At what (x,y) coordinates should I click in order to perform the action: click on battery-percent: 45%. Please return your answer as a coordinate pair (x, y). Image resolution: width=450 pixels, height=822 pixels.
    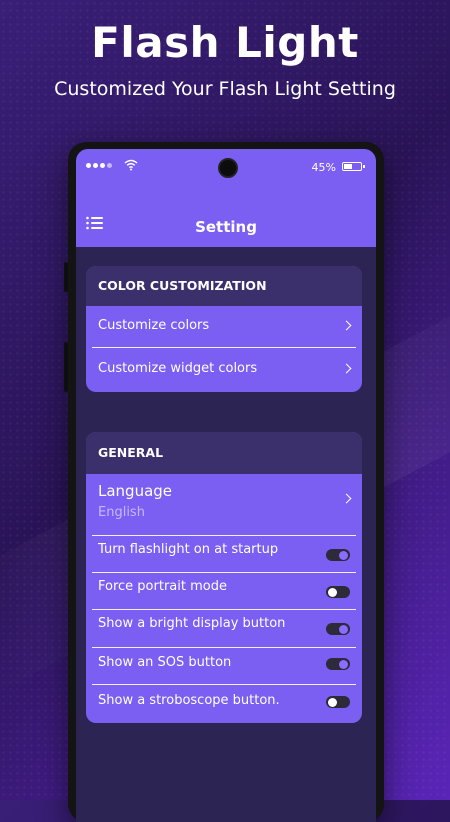
    Looking at the image, I should click on (323, 167).